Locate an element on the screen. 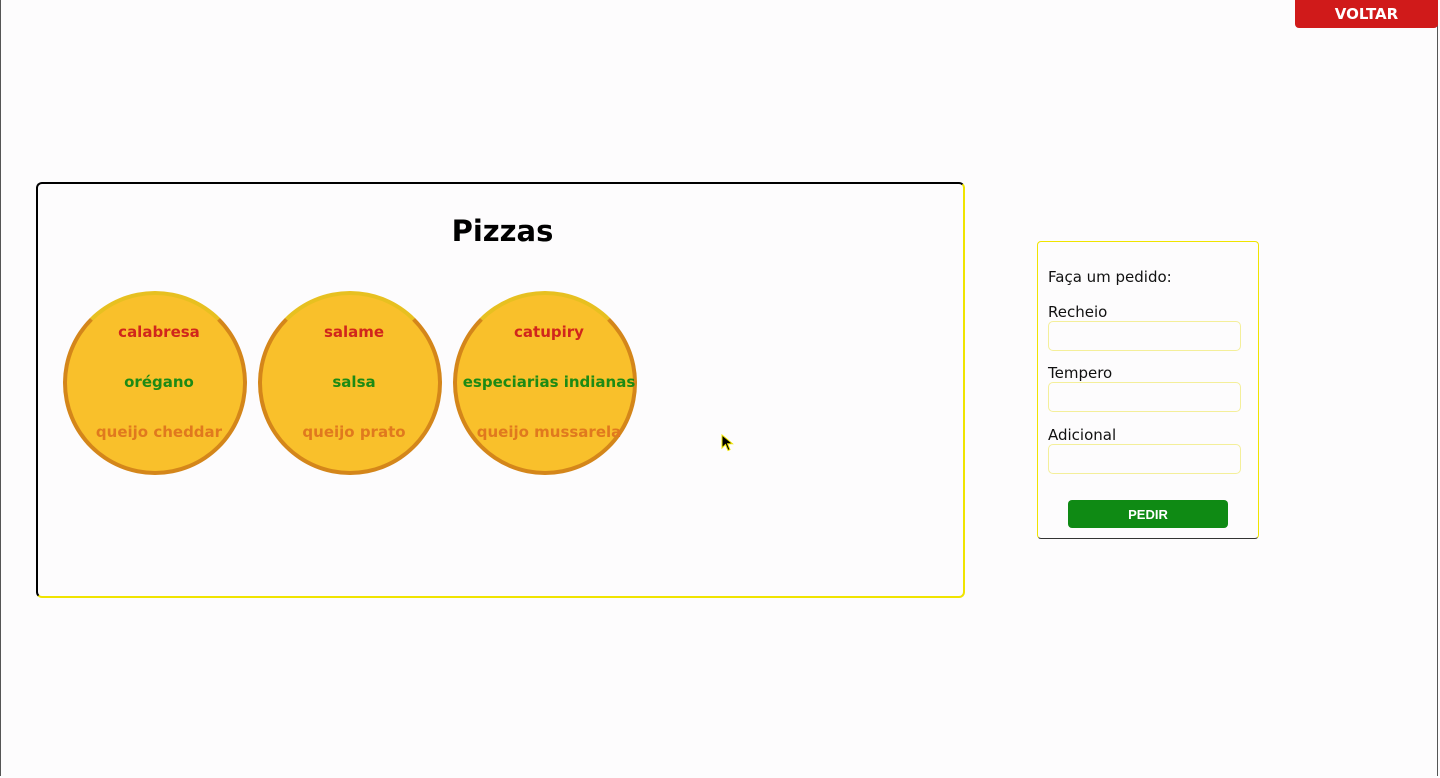 The image size is (1440, 778). pizza-recheio: salame is located at coordinates (354, 332).